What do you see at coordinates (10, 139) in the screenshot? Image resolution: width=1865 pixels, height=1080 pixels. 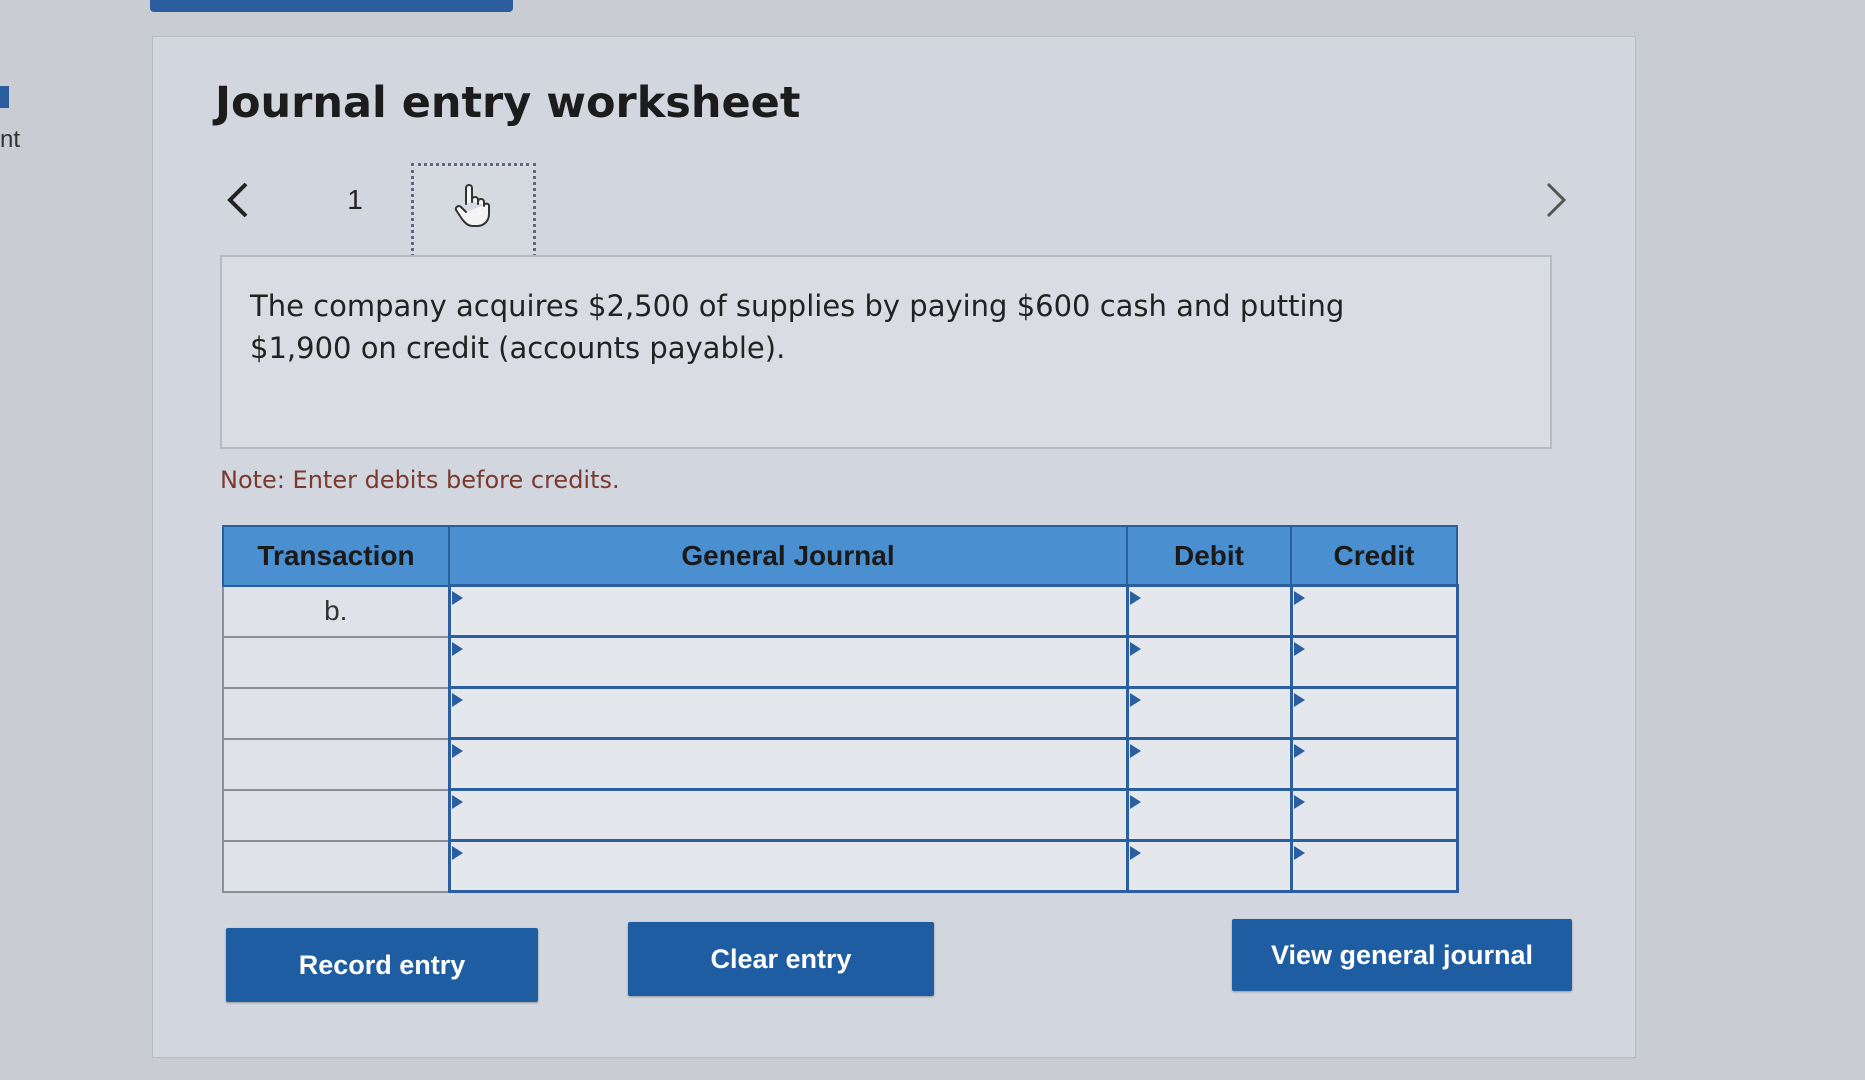 I see `left-sidebar-text: nt` at bounding box center [10, 139].